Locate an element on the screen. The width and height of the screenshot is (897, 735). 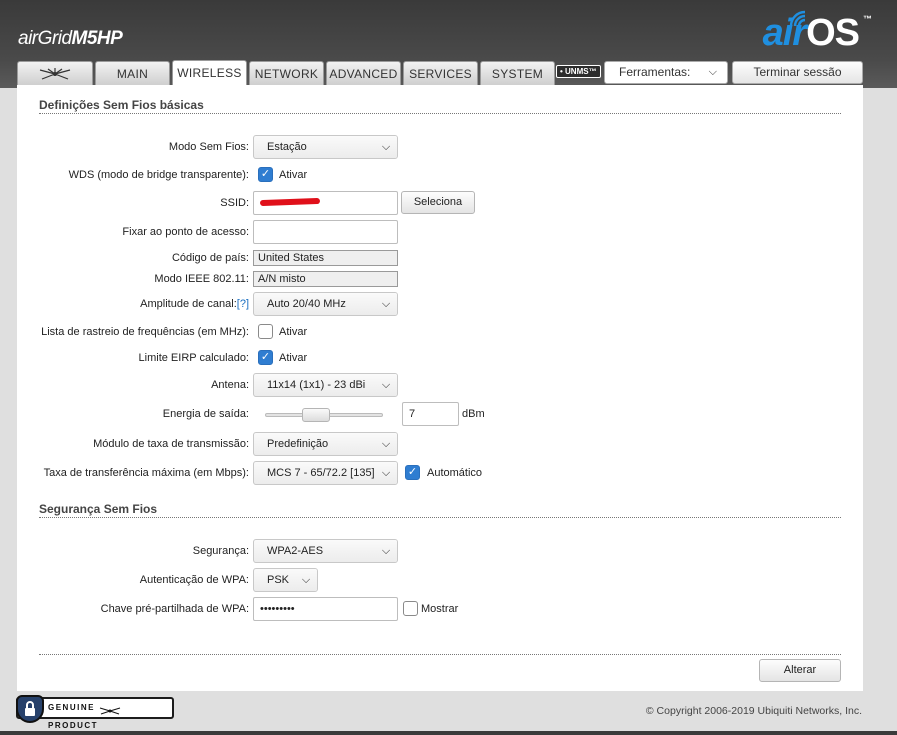
wds-check-label: Ativar is located at coordinates (293, 175).